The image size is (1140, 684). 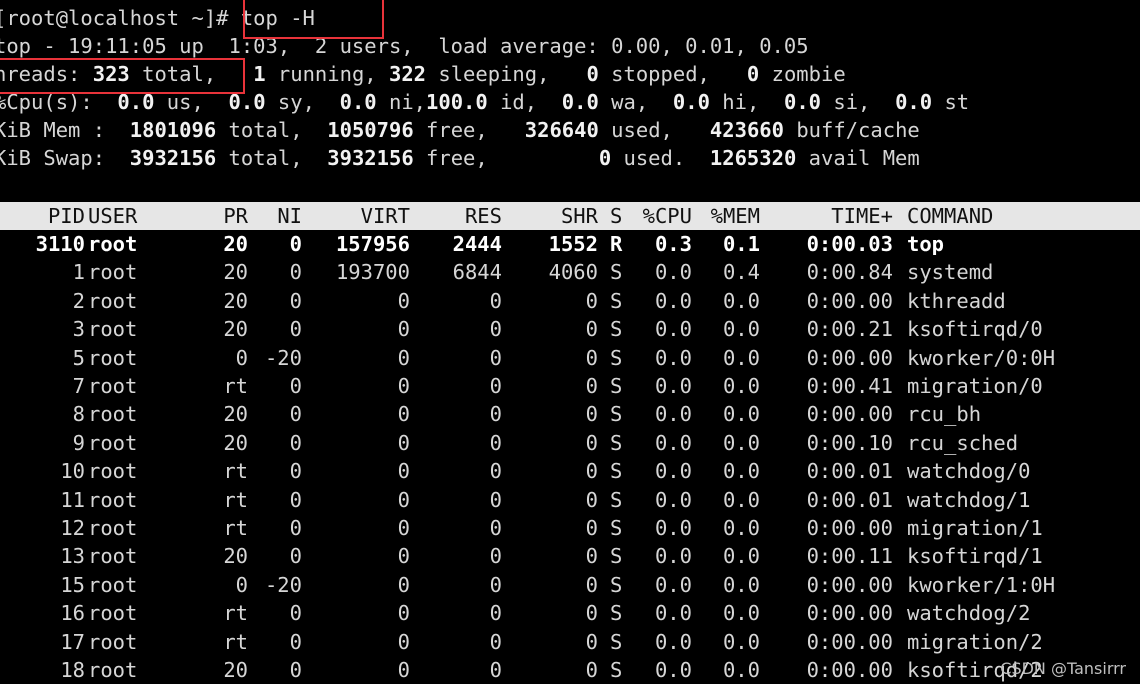 What do you see at coordinates (113, 216) in the screenshot?
I see `col-user: USER` at bounding box center [113, 216].